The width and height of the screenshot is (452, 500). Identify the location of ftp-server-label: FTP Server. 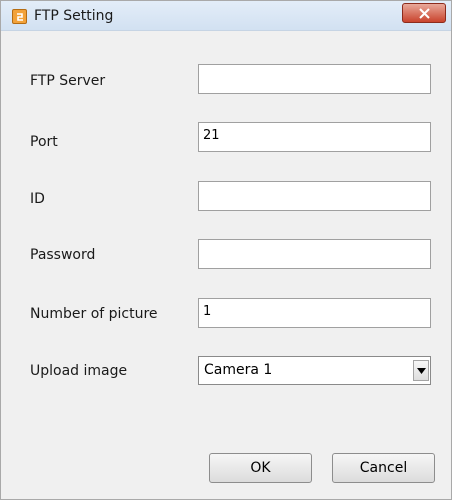
(68, 81).